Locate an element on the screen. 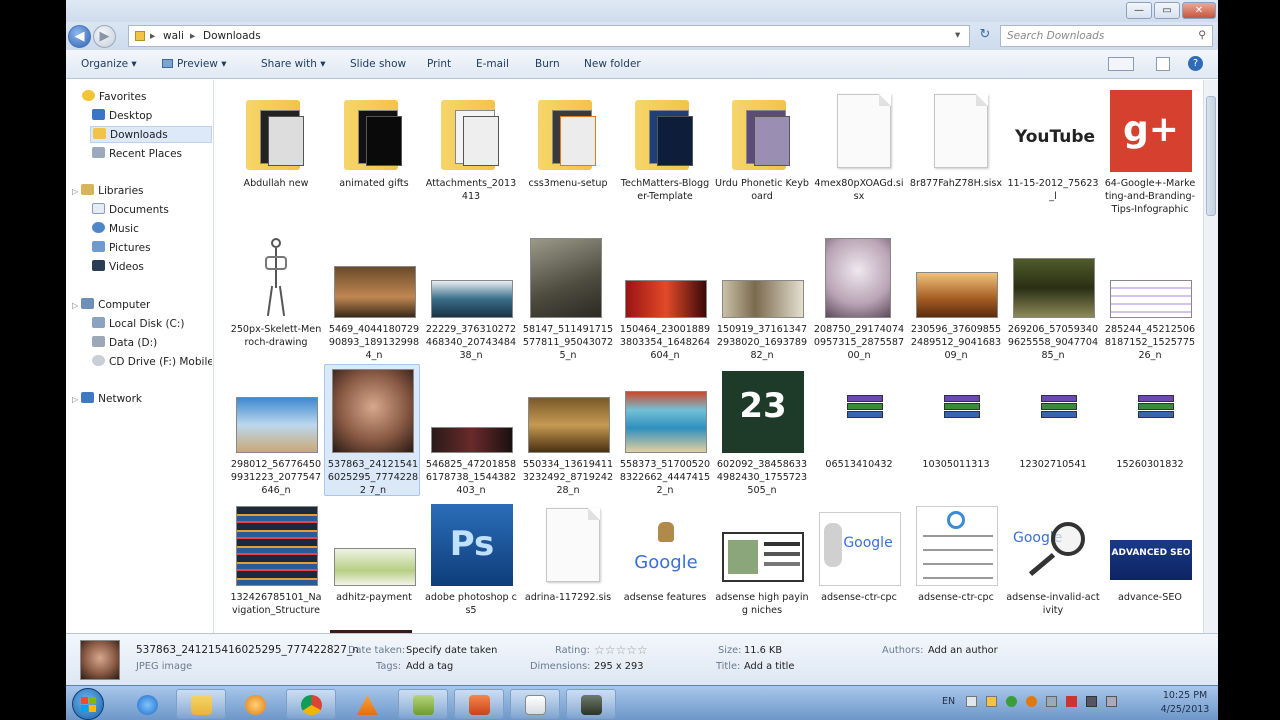 This screenshot has width=1280, height=720. nav-videos: Videos is located at coordinates (118, 266).